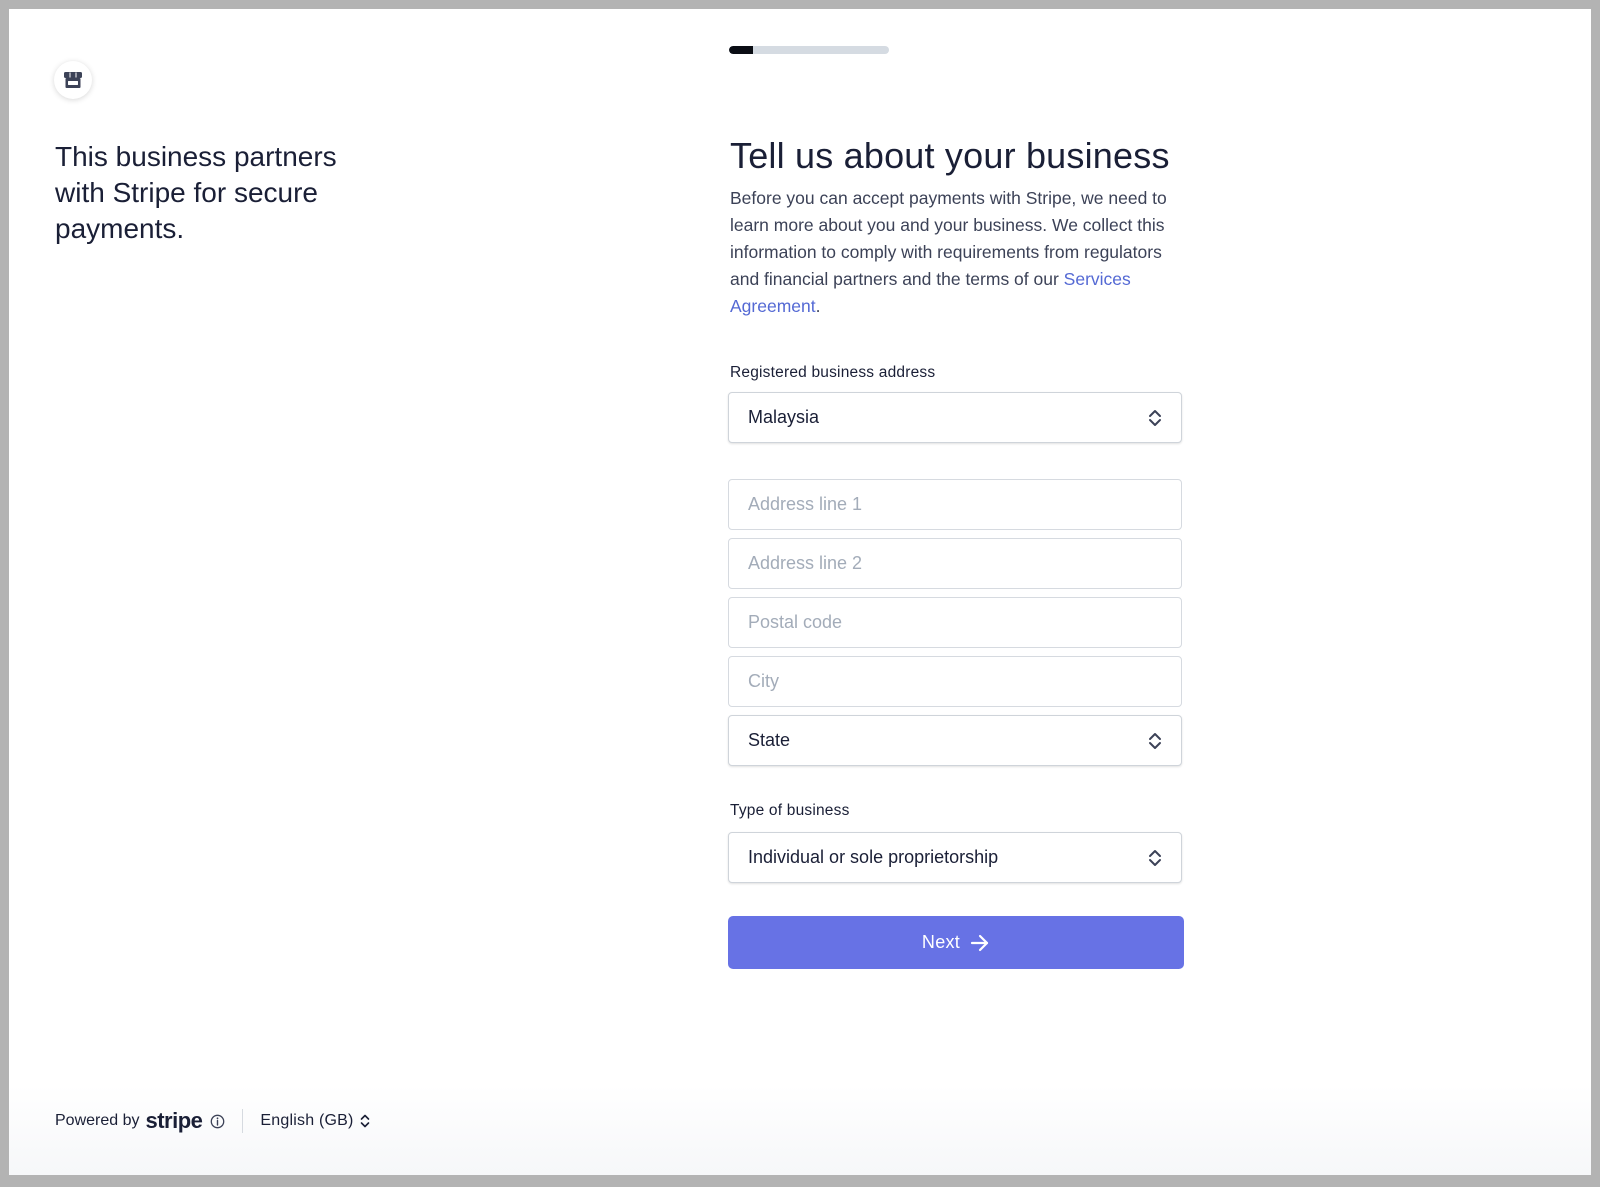  Describe the element at coordinates (784, 417) in the screenshot. I see `country-value: Malaysia` at that location.